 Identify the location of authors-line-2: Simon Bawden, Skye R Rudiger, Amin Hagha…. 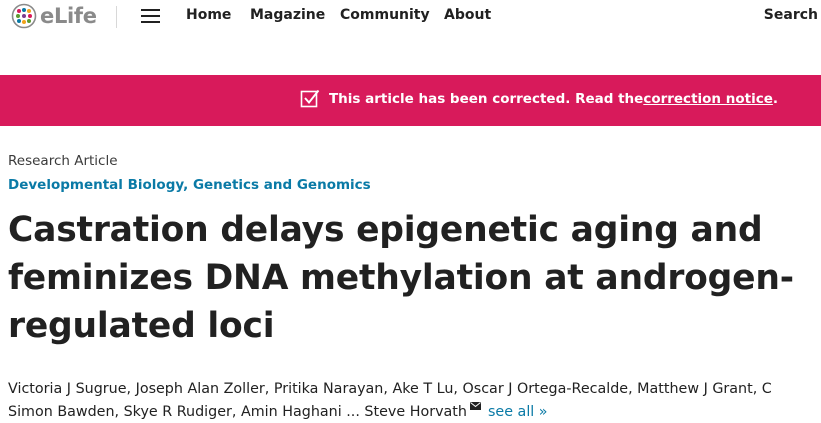
(414, 412).